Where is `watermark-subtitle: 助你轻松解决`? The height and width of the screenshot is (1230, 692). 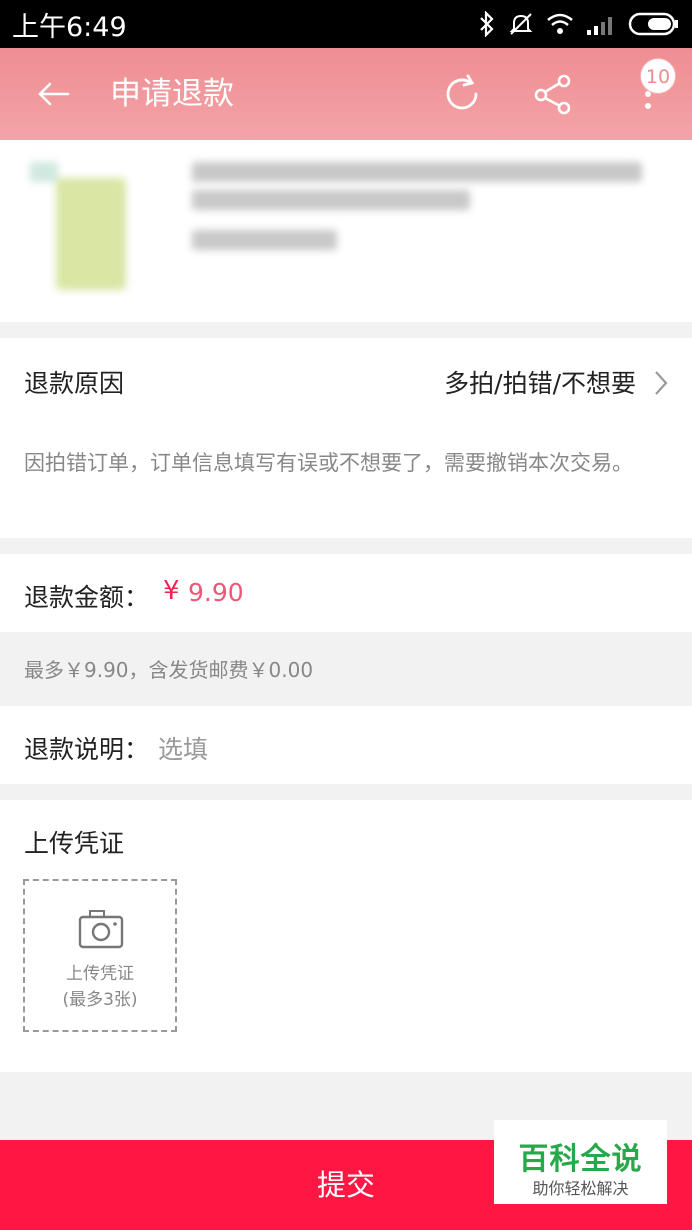
watermark-subtitle: 助你轻松解决 is located at coordinates (580, 1188).